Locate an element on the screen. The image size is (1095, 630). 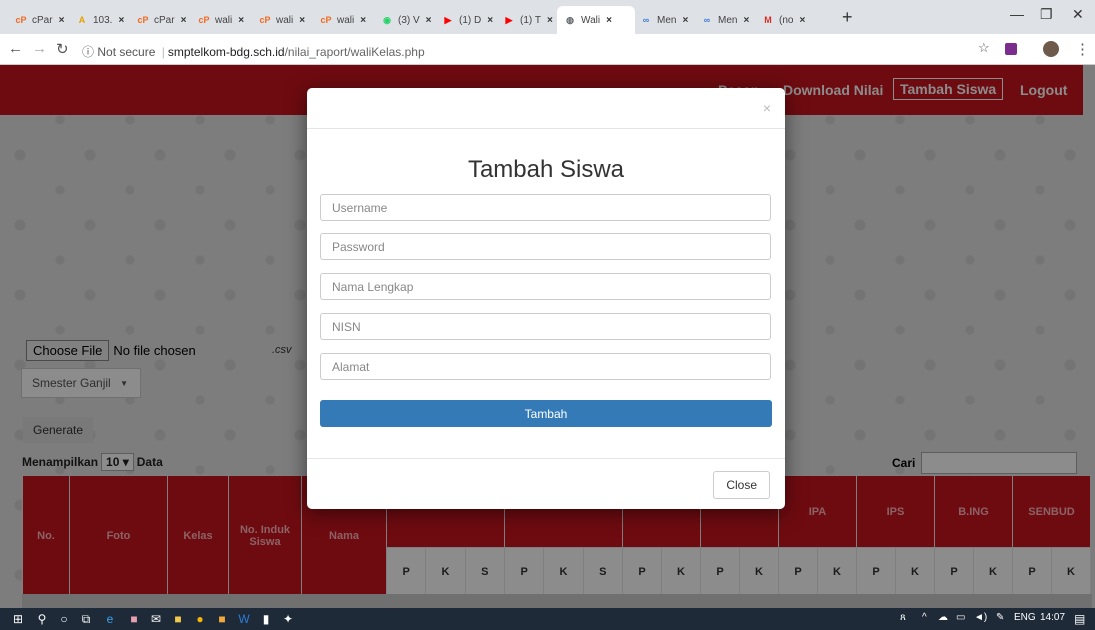
browser-tab-label: Men is located at coordinates (667, 20).